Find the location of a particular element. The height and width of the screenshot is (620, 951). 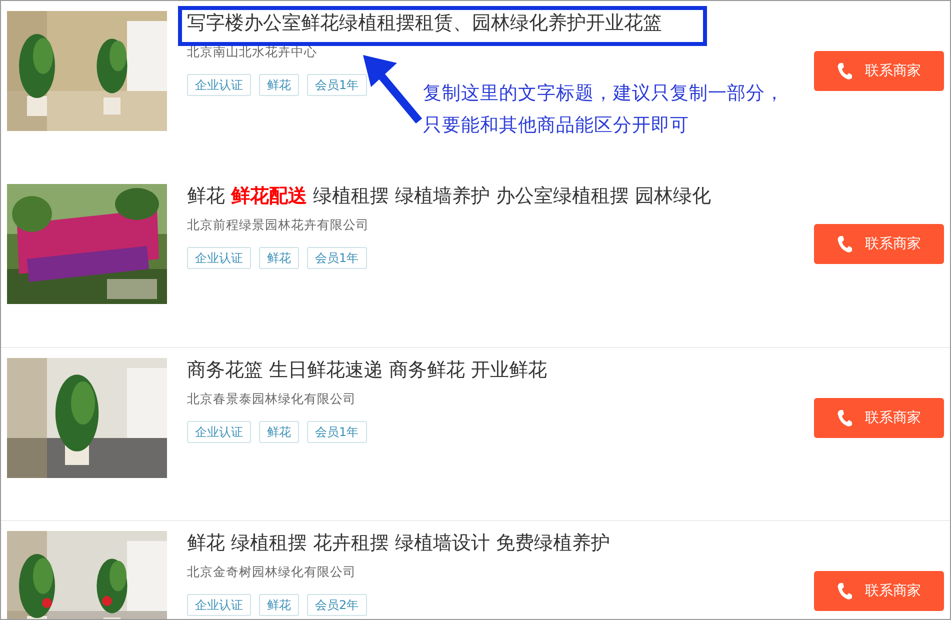

pointer-arrow is located at coordinates (392, 89).